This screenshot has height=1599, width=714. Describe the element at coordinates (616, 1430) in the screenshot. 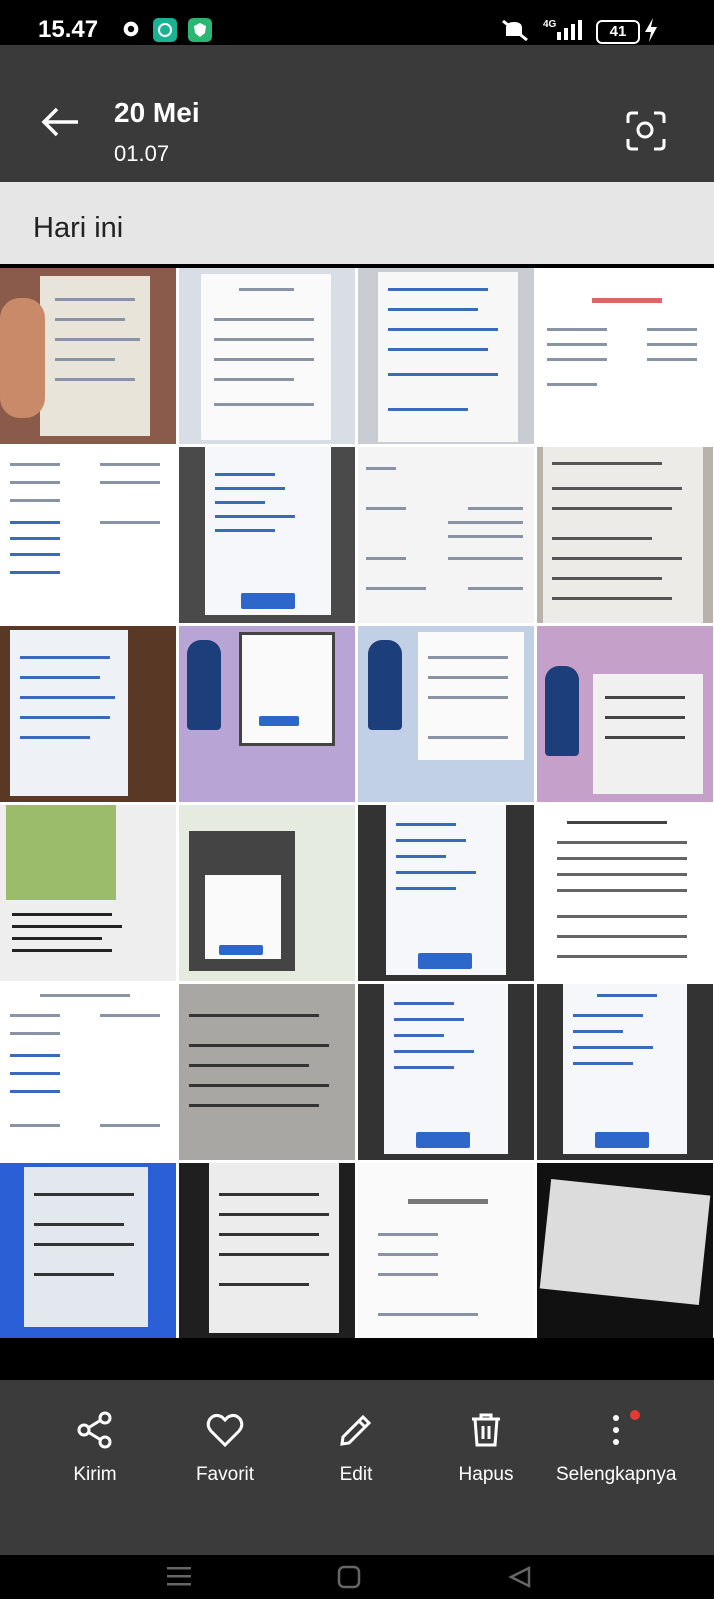

I see `more-vertical-icon` at that location.